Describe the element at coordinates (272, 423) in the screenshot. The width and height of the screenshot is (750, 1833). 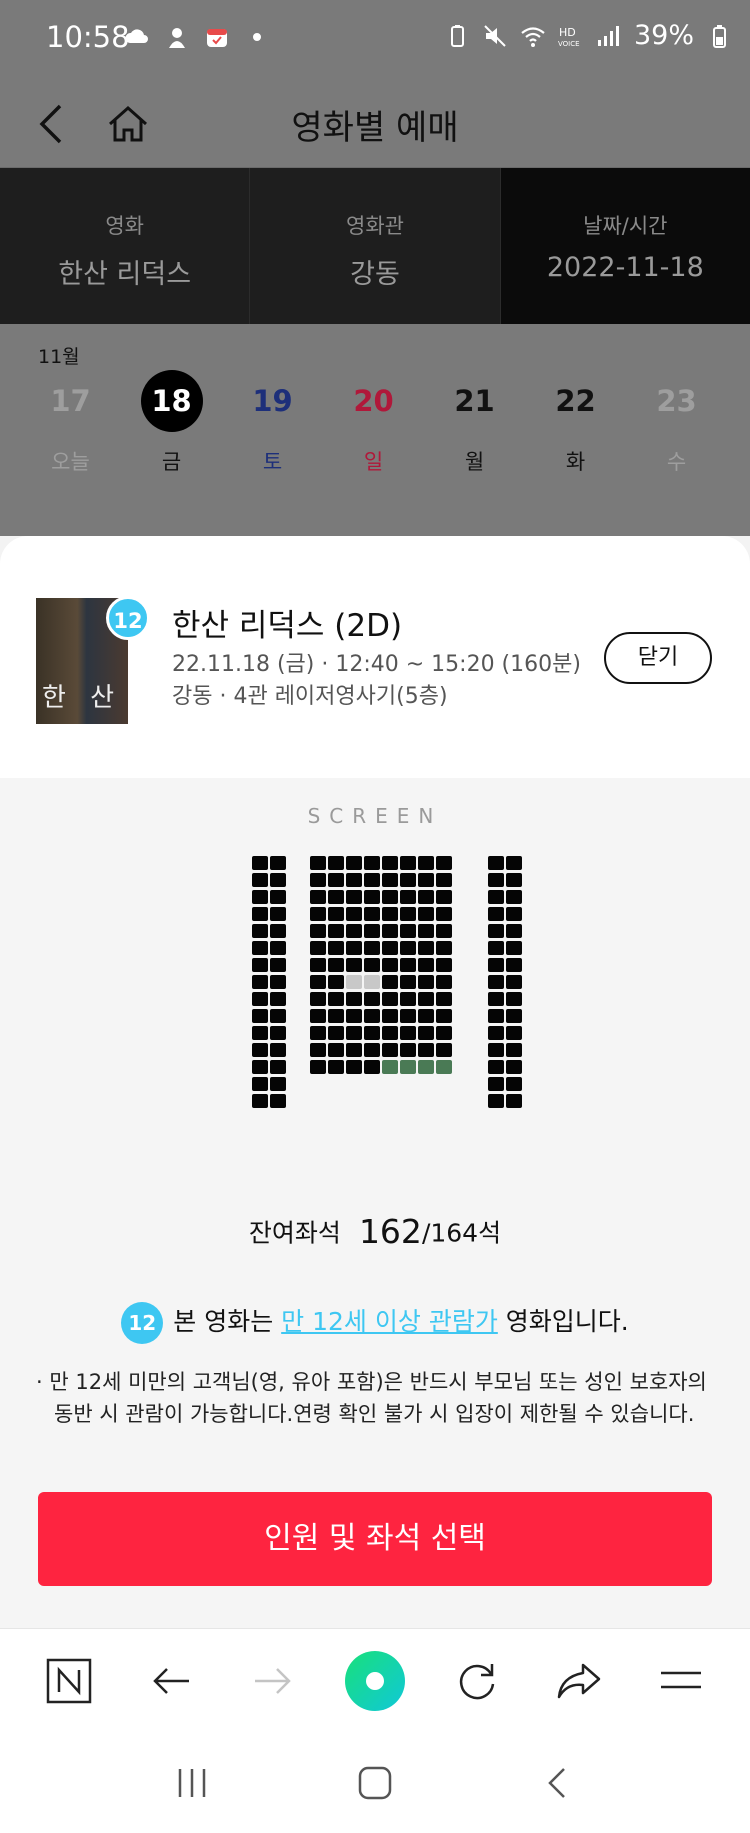
I see `date-item: 19 토` at that location.